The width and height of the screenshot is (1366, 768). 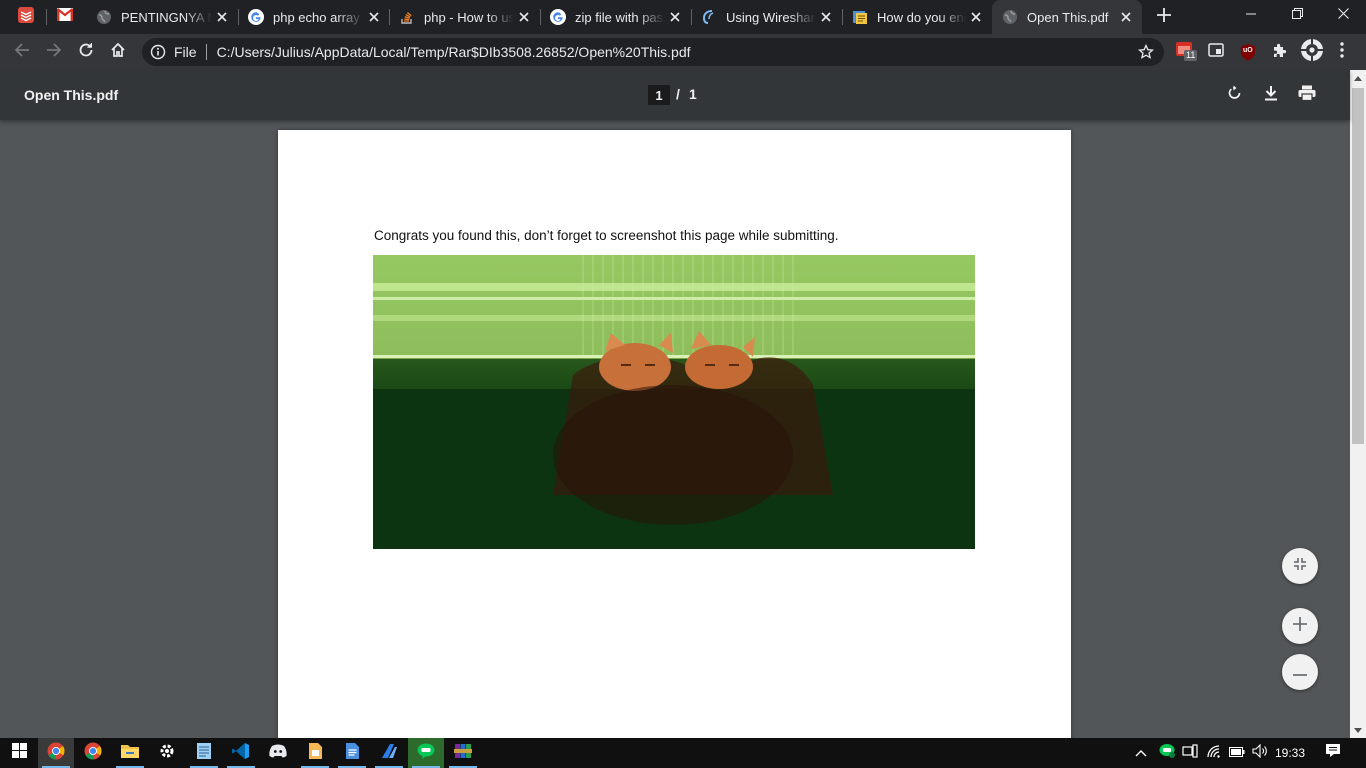 What do you see at coordinates (315, 753) in the screenshot?
I see `taskbar-document` at bounding box center [315, 753].